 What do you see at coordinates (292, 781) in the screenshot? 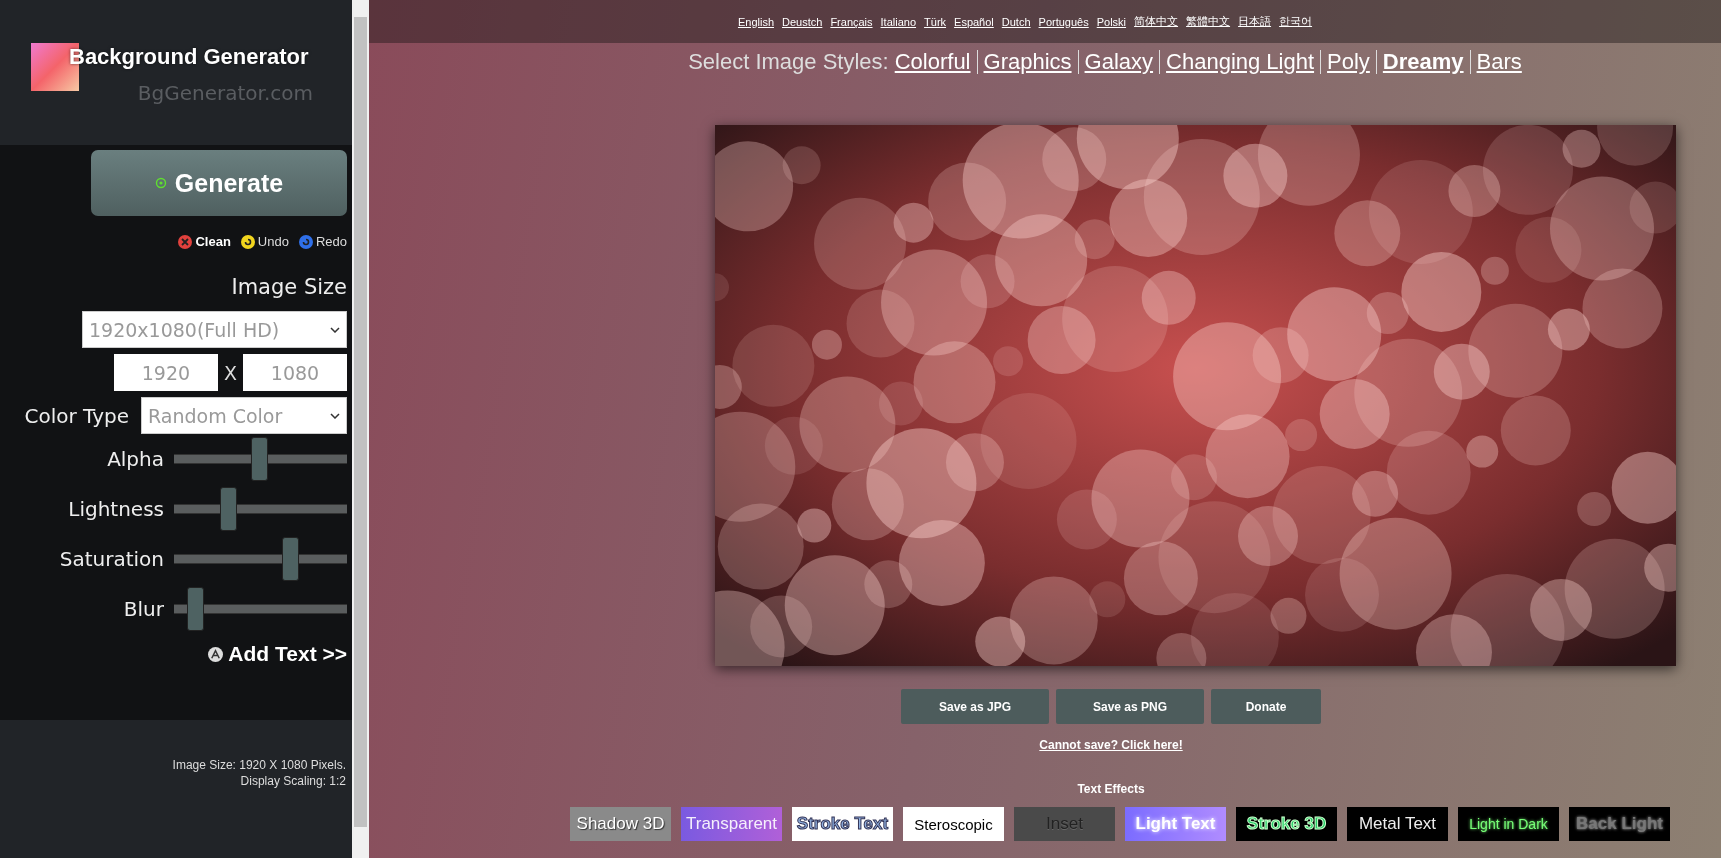
I see `image-info-text: Display Scaling: 1:2` at bounding box center [292, 781].